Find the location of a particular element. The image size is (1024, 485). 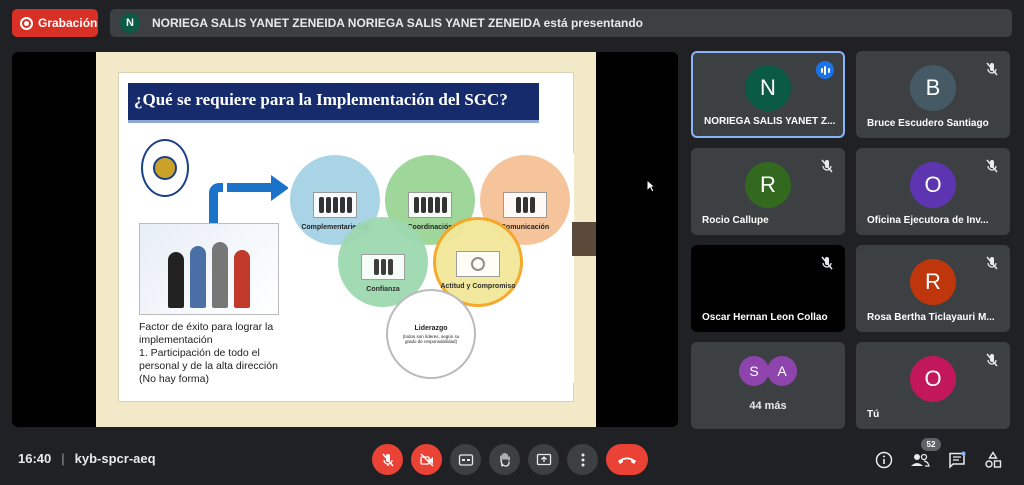

avatar-stack: S A is located at coordinates (768, 371).